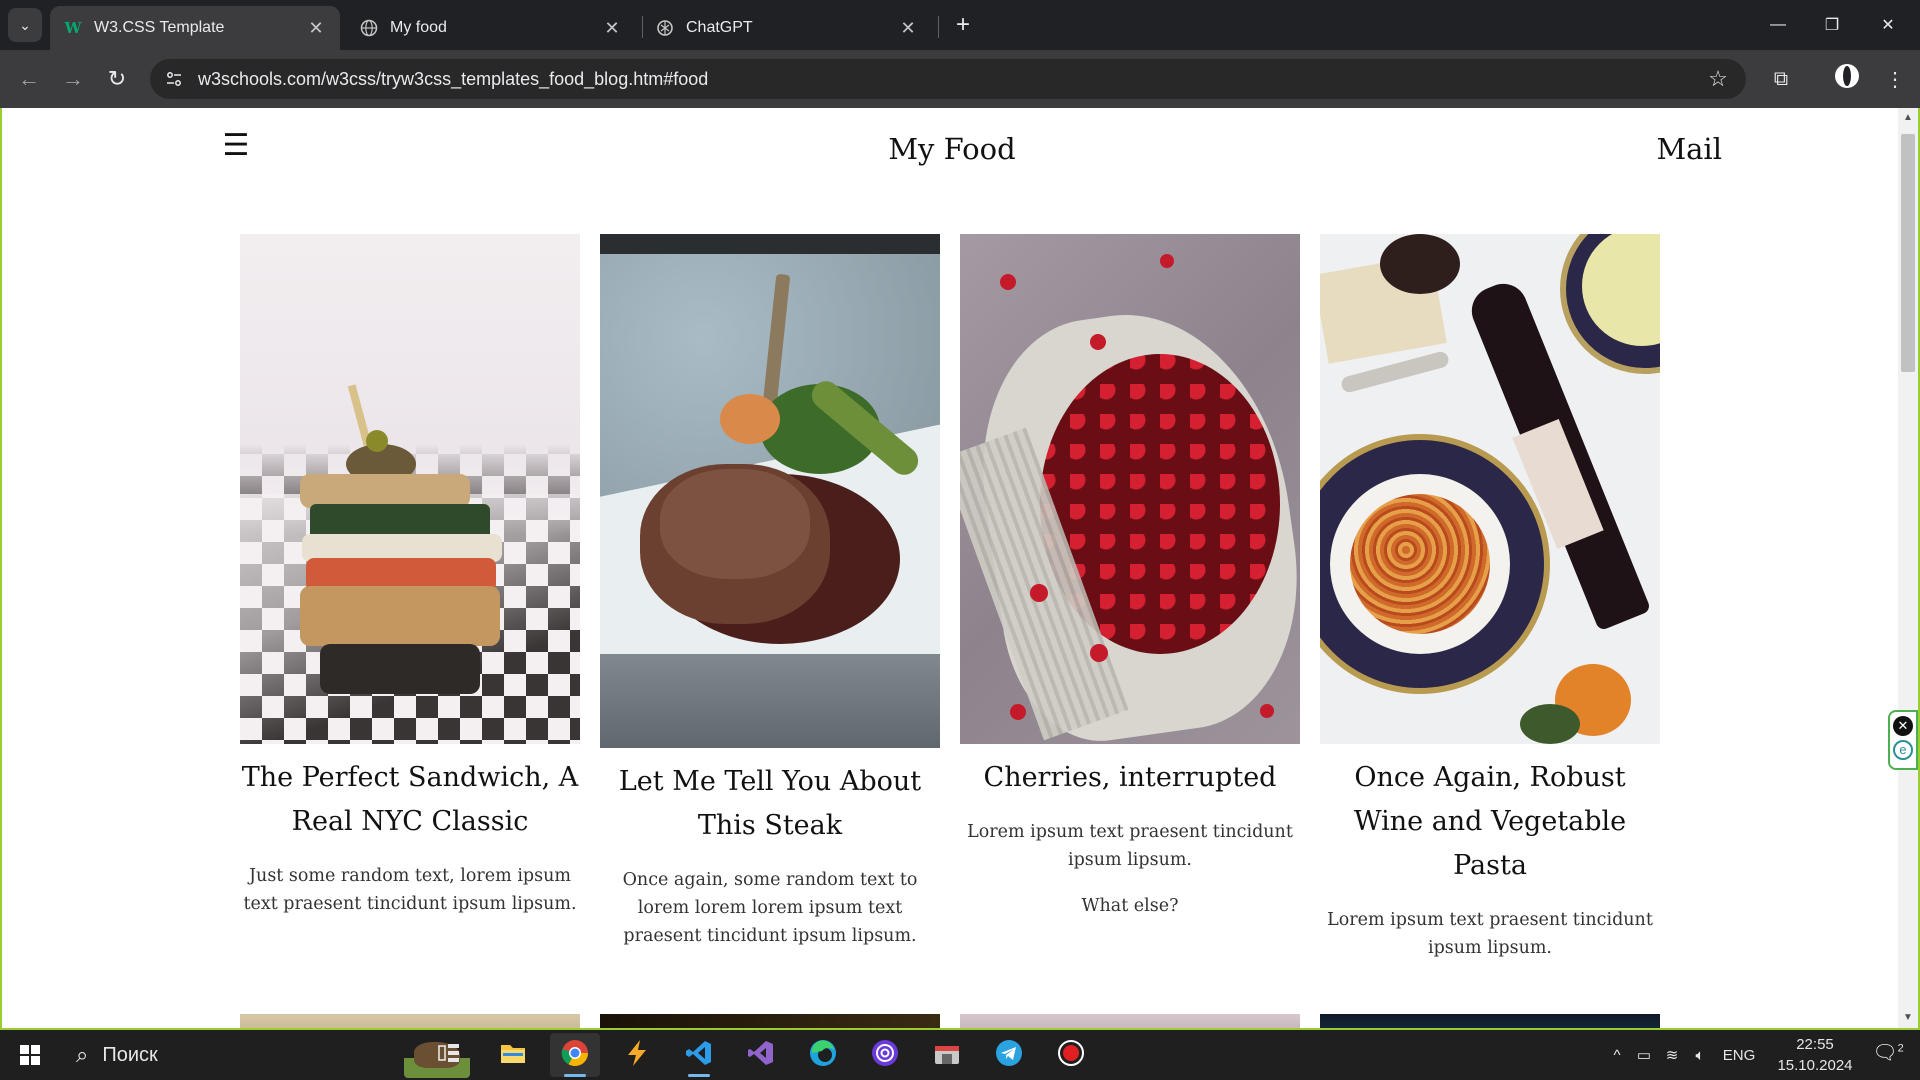  I want to click on tab-w3css-template: W W3.CSS Template ✕, so click(195, 28).